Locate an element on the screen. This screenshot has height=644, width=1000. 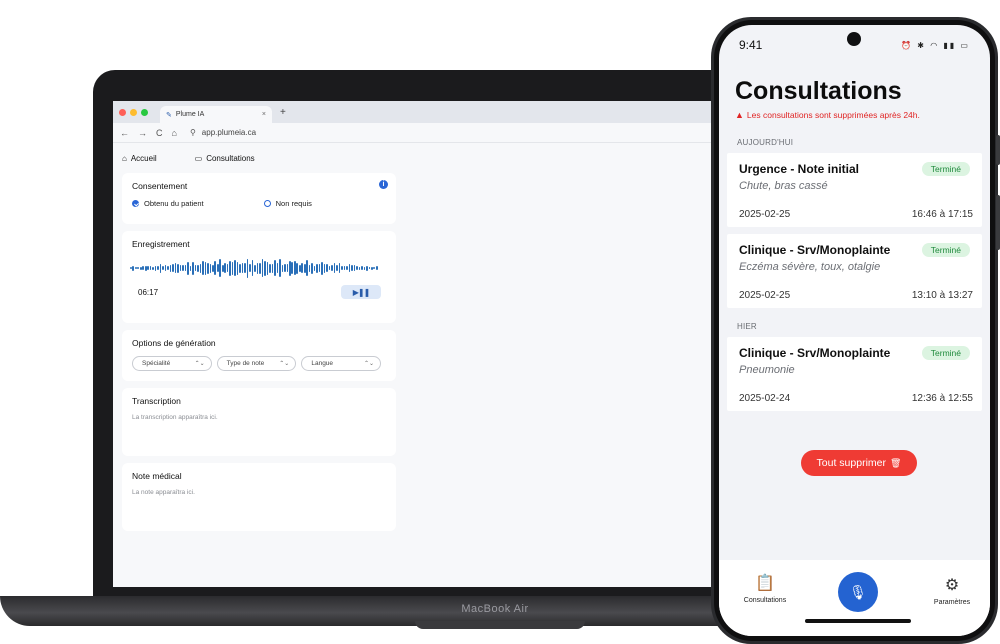
consultation-date: 2025-02-24 is located at coordinates (765, 398).